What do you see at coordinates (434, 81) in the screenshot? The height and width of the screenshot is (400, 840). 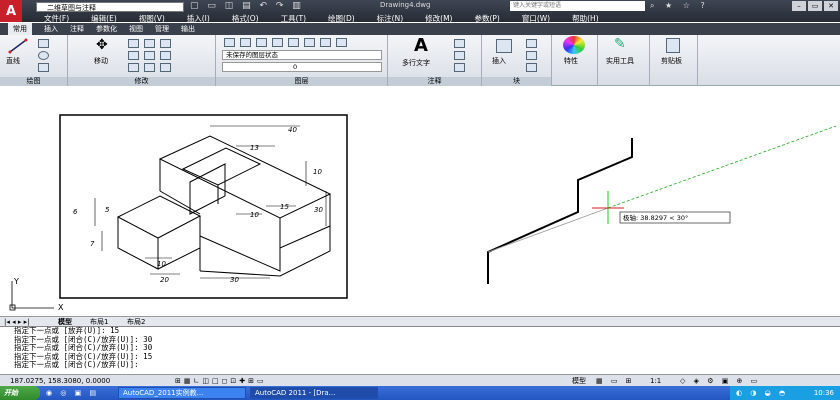 I see `annotation-panel-title: 注释` at bounding box center [434, 81].